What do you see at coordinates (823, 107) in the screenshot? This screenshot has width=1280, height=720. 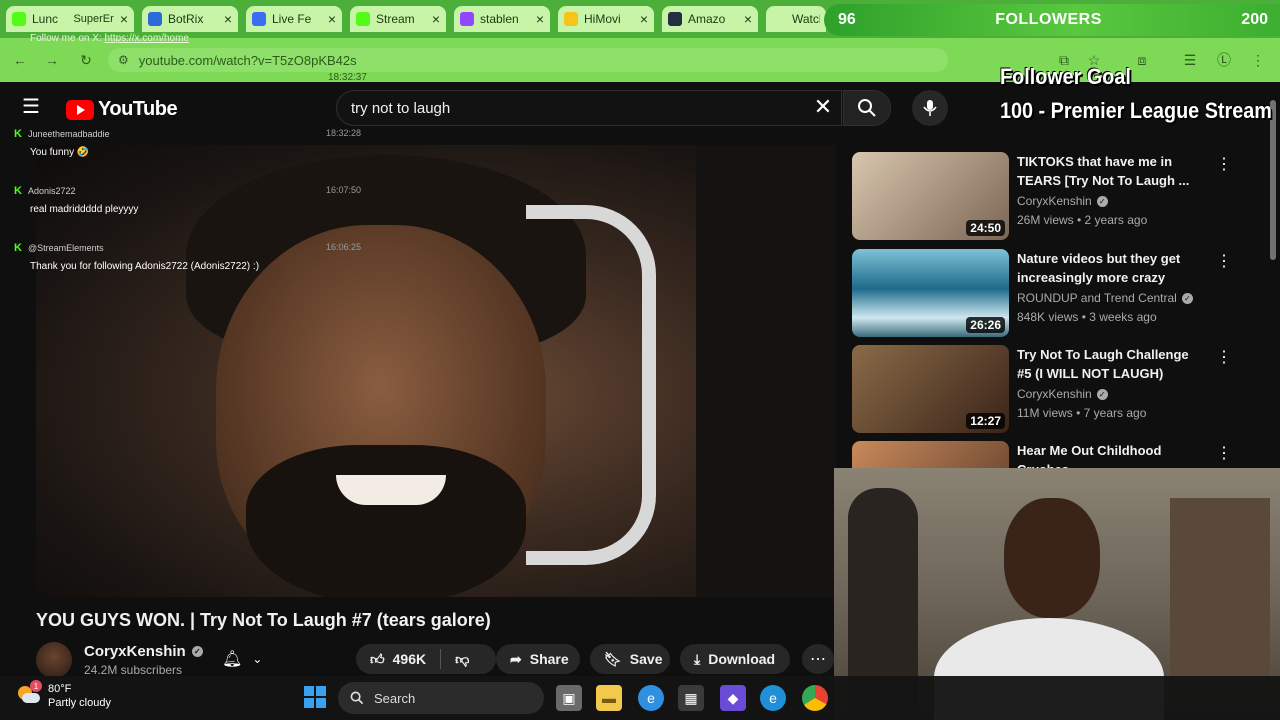 I see `clear-search-icon: ✕` at bounding box center [823, 107].